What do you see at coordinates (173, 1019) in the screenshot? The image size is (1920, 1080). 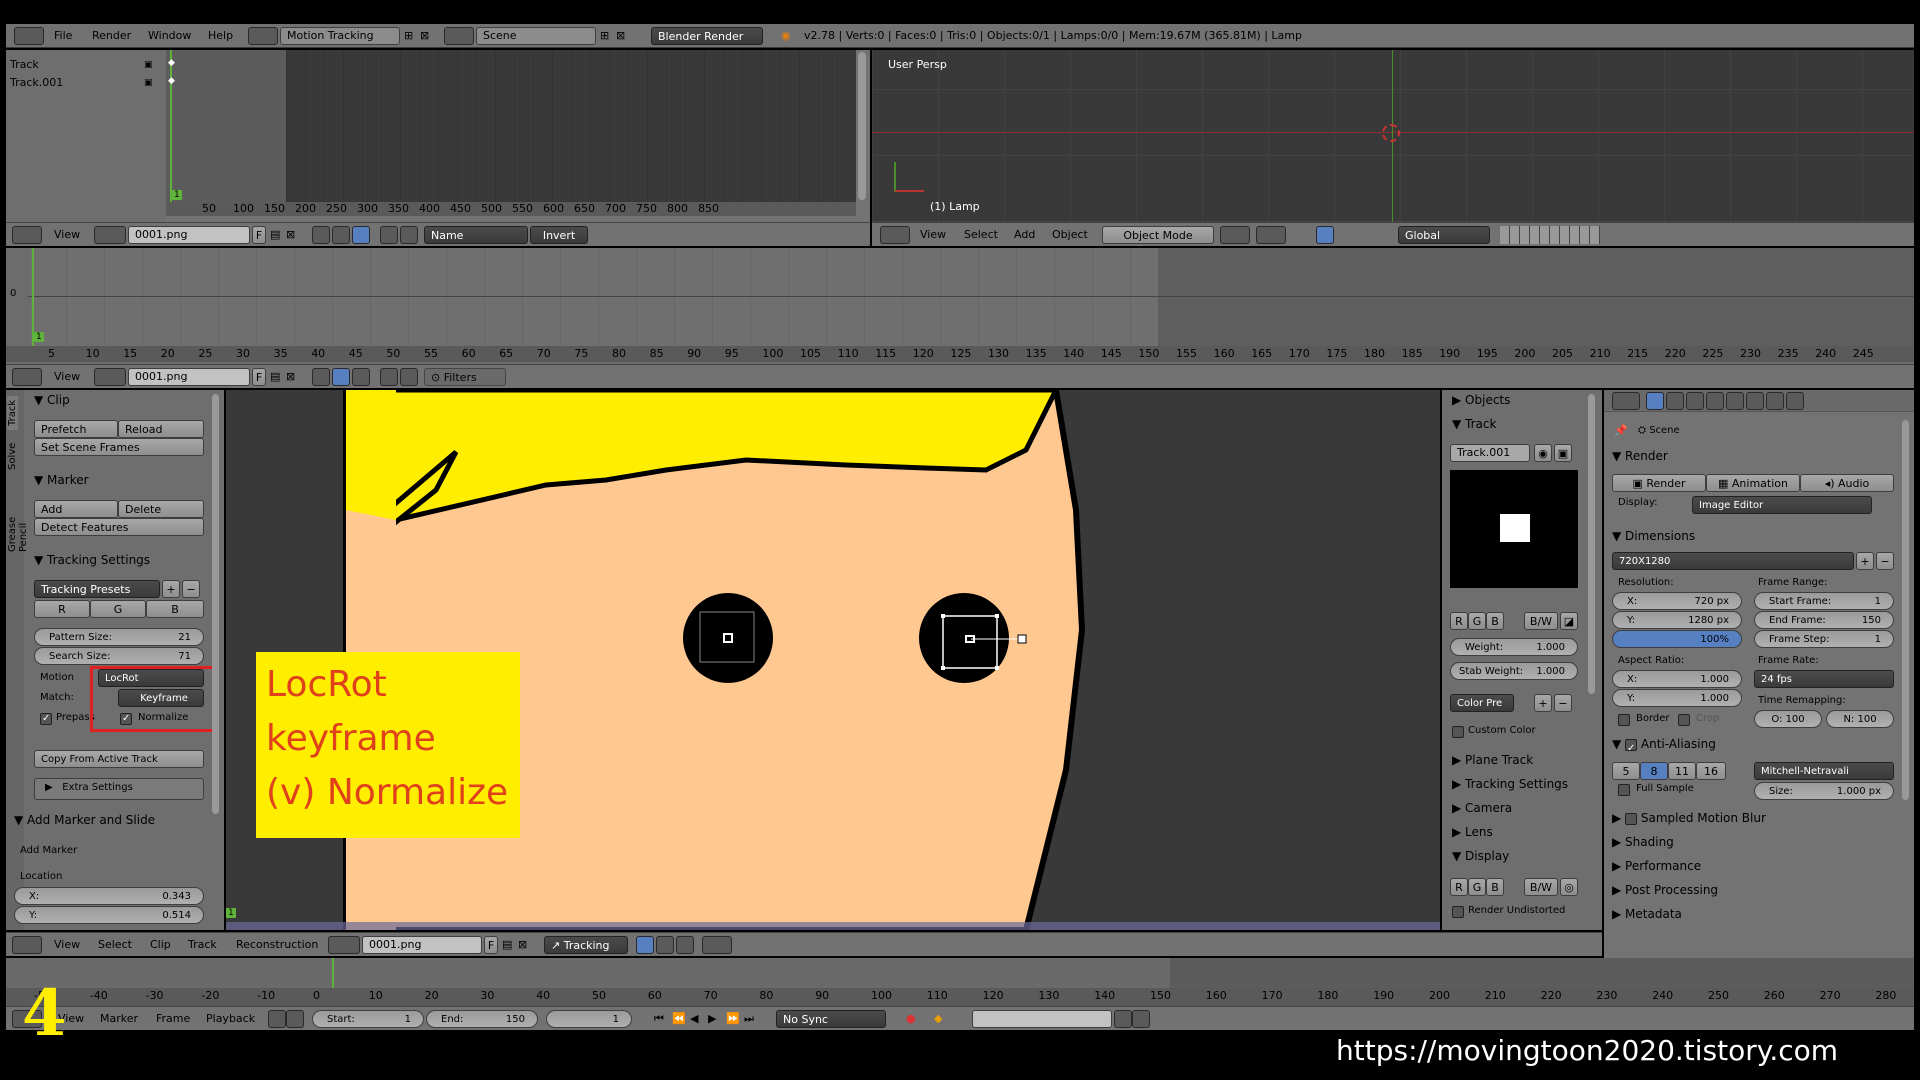 I see `menu-frame: Frame` at bounding box center [173, 1019].